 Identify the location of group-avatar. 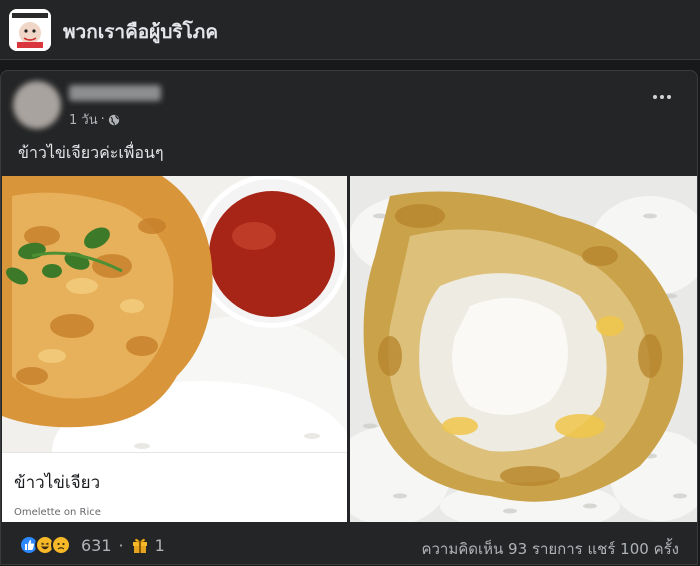
(30, 30).